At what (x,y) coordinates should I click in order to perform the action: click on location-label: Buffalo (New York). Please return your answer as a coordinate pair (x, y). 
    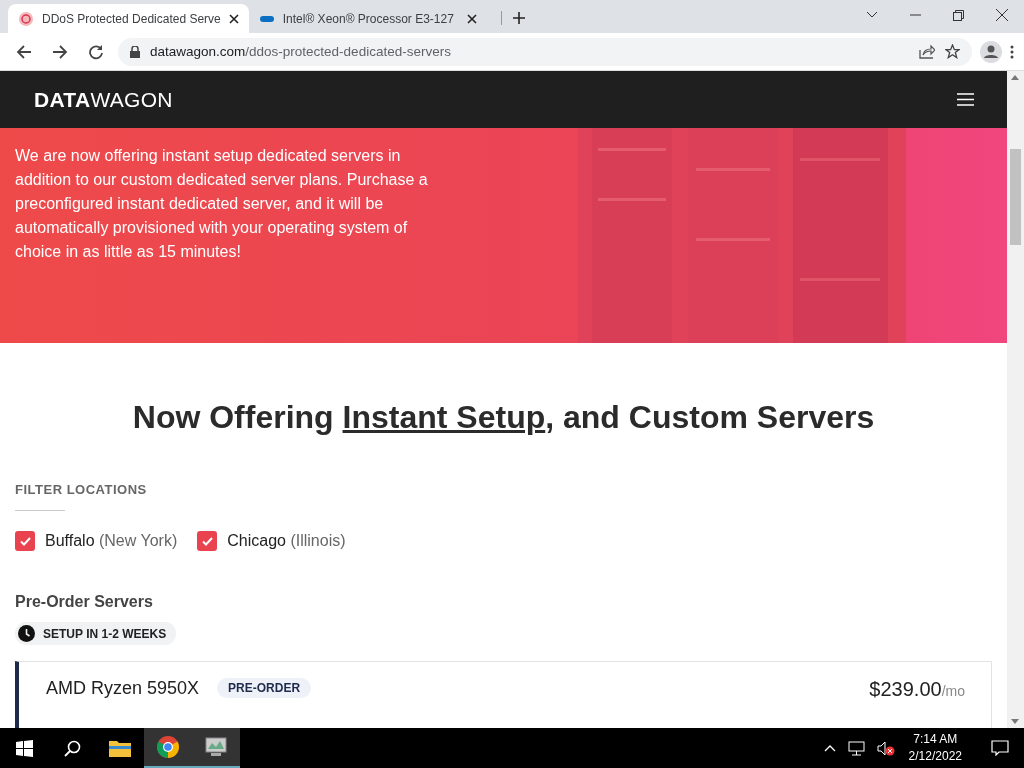
    Looking at the image, I should click on (111, 541).